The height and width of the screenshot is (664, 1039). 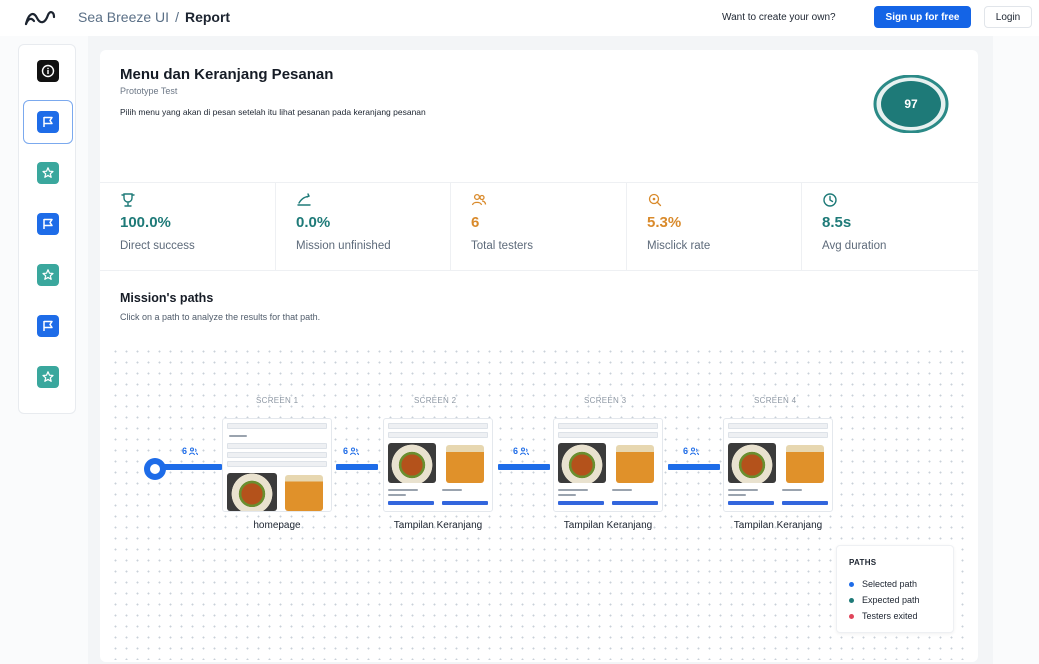 I want to click on login-button: Login, so click(x=1008, y=17).